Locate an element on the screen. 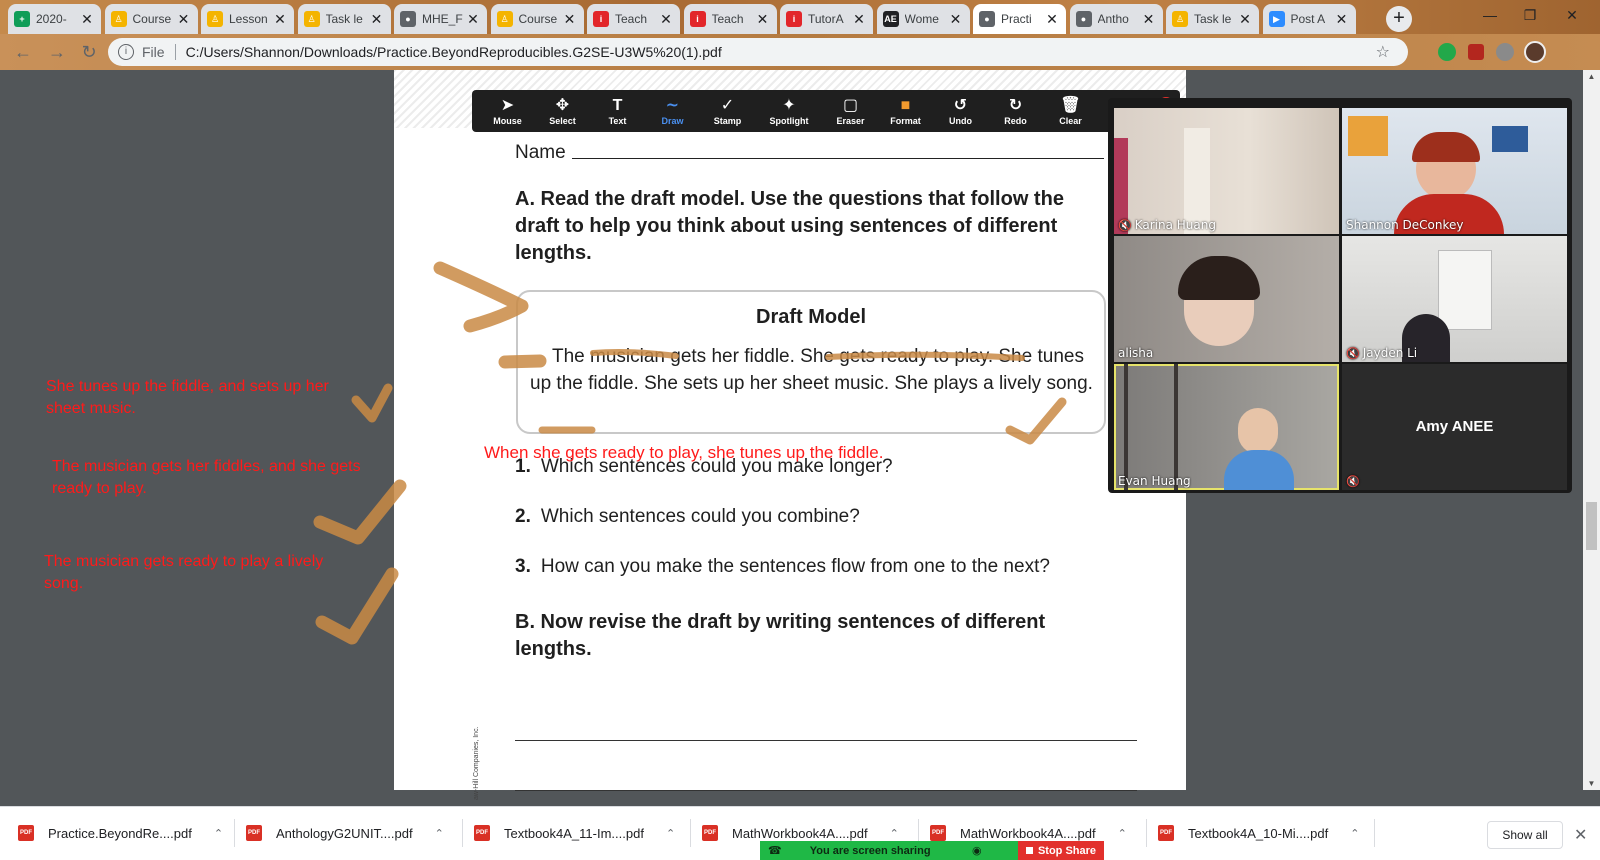 The width and height of the screenshot is (1600, 860). participant-tile: Evan Huang is located at coordinates (1226, 427).